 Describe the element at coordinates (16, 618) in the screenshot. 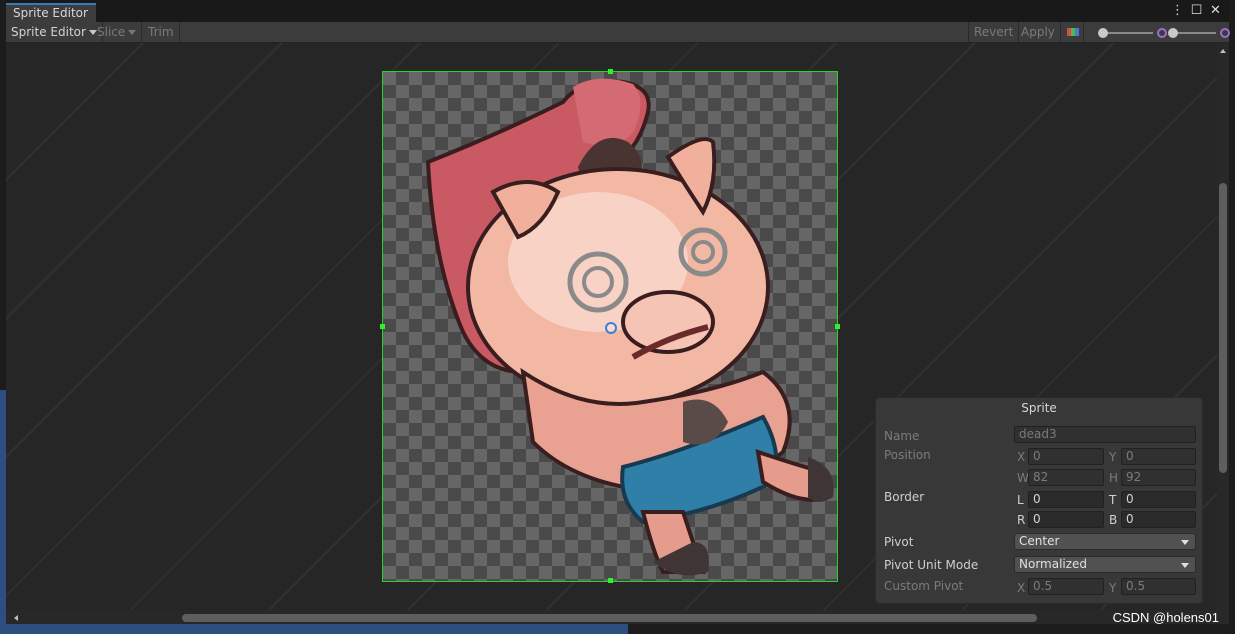

I see `scroll-left-icon` at that location.